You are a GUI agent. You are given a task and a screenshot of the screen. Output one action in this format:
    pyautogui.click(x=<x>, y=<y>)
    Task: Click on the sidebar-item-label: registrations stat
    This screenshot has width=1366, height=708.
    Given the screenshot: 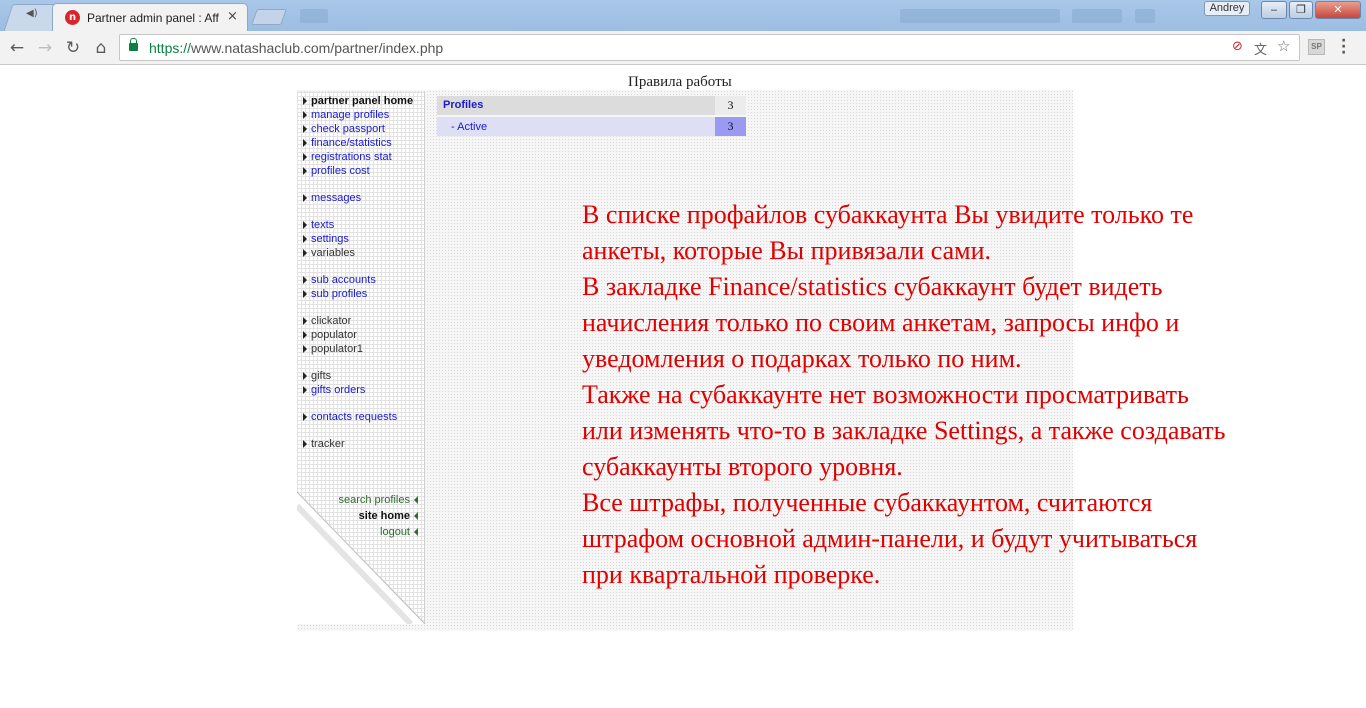 What is the action you would take?
    pyautogui.click(x=351, y=157)
    